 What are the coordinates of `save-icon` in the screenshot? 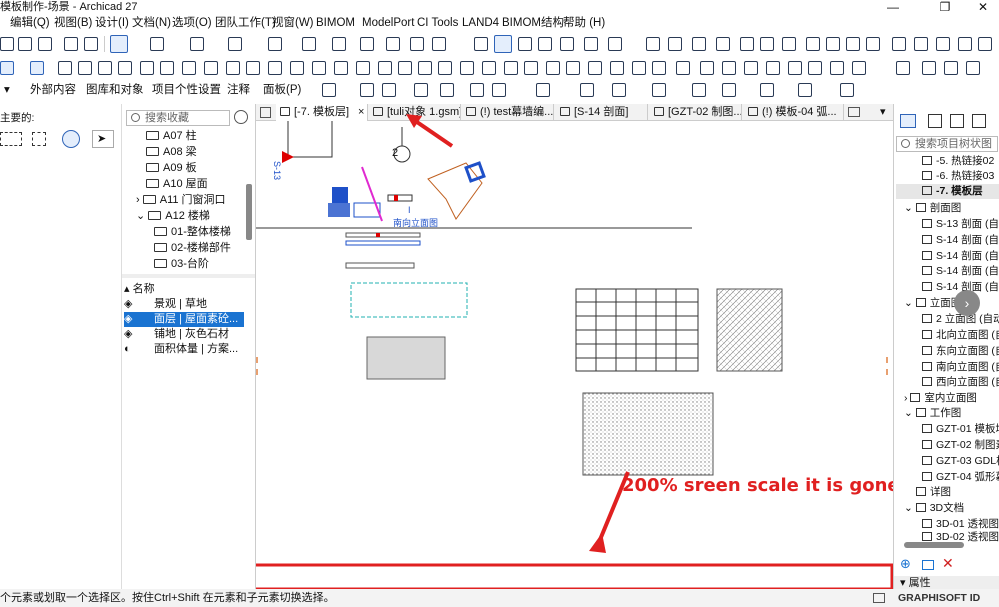 It's located at (25, 44).